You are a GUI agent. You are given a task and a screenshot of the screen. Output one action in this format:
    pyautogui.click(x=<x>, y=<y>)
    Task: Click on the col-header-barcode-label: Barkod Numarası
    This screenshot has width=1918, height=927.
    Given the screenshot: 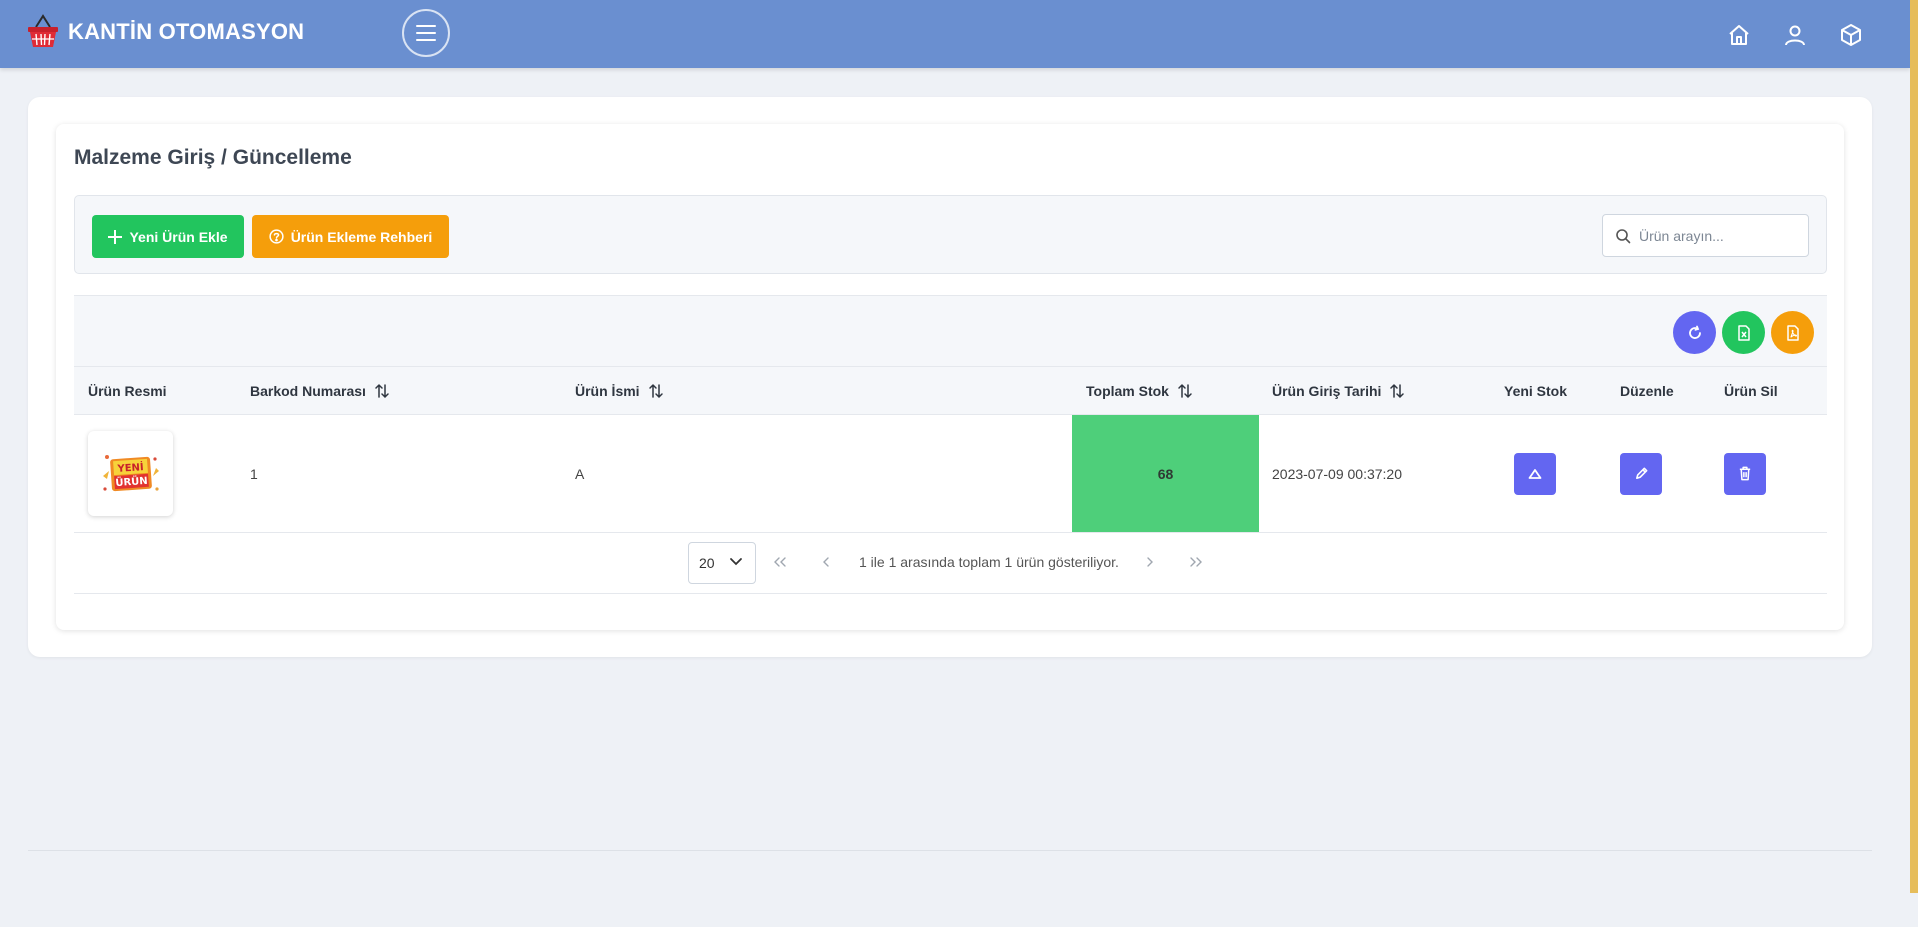 What is the action you would take?
    pyautogui.click(x=308, y=390)
    